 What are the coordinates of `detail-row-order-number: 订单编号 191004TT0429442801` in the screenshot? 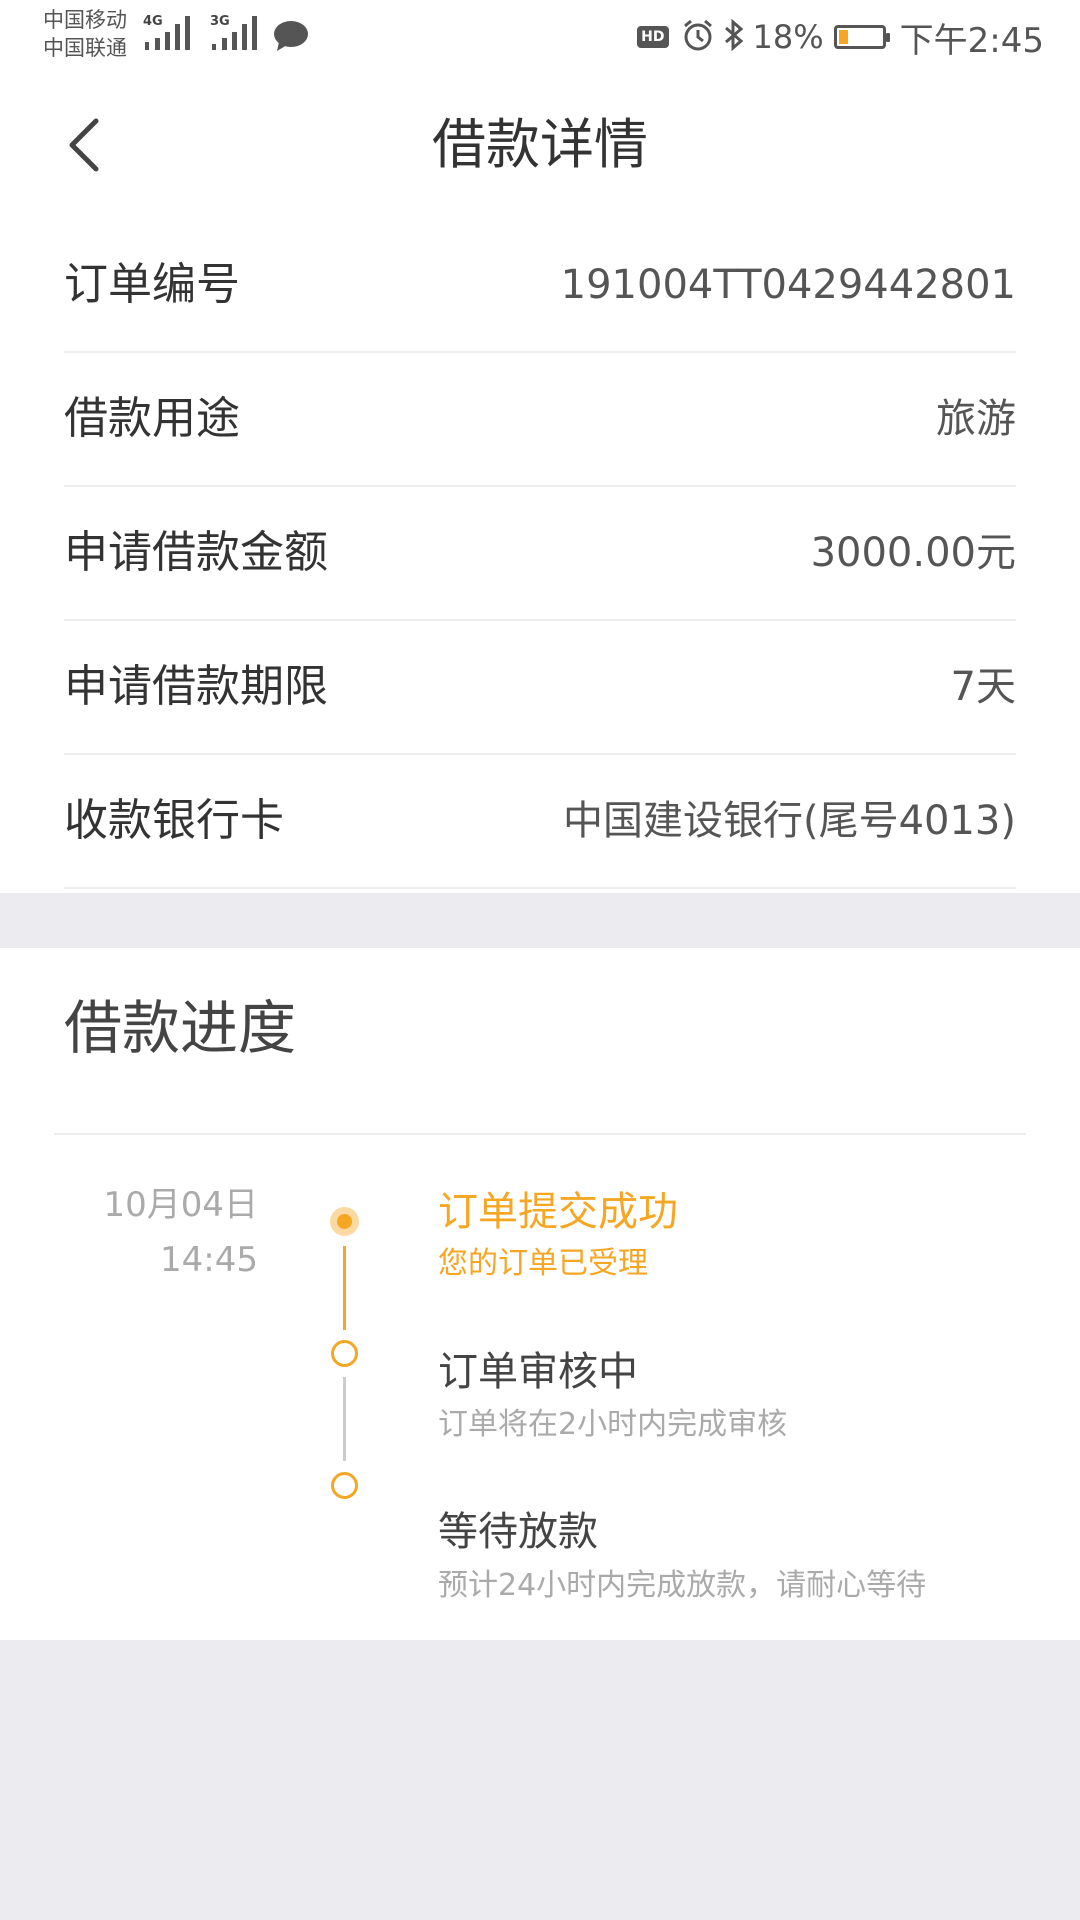 It's located at (540, 286).